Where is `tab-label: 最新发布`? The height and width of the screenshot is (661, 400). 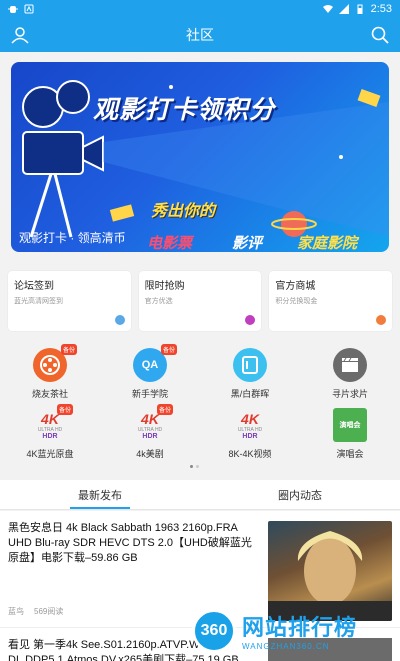
tab-label: 最新发布 is located at coordinates (100, 495).